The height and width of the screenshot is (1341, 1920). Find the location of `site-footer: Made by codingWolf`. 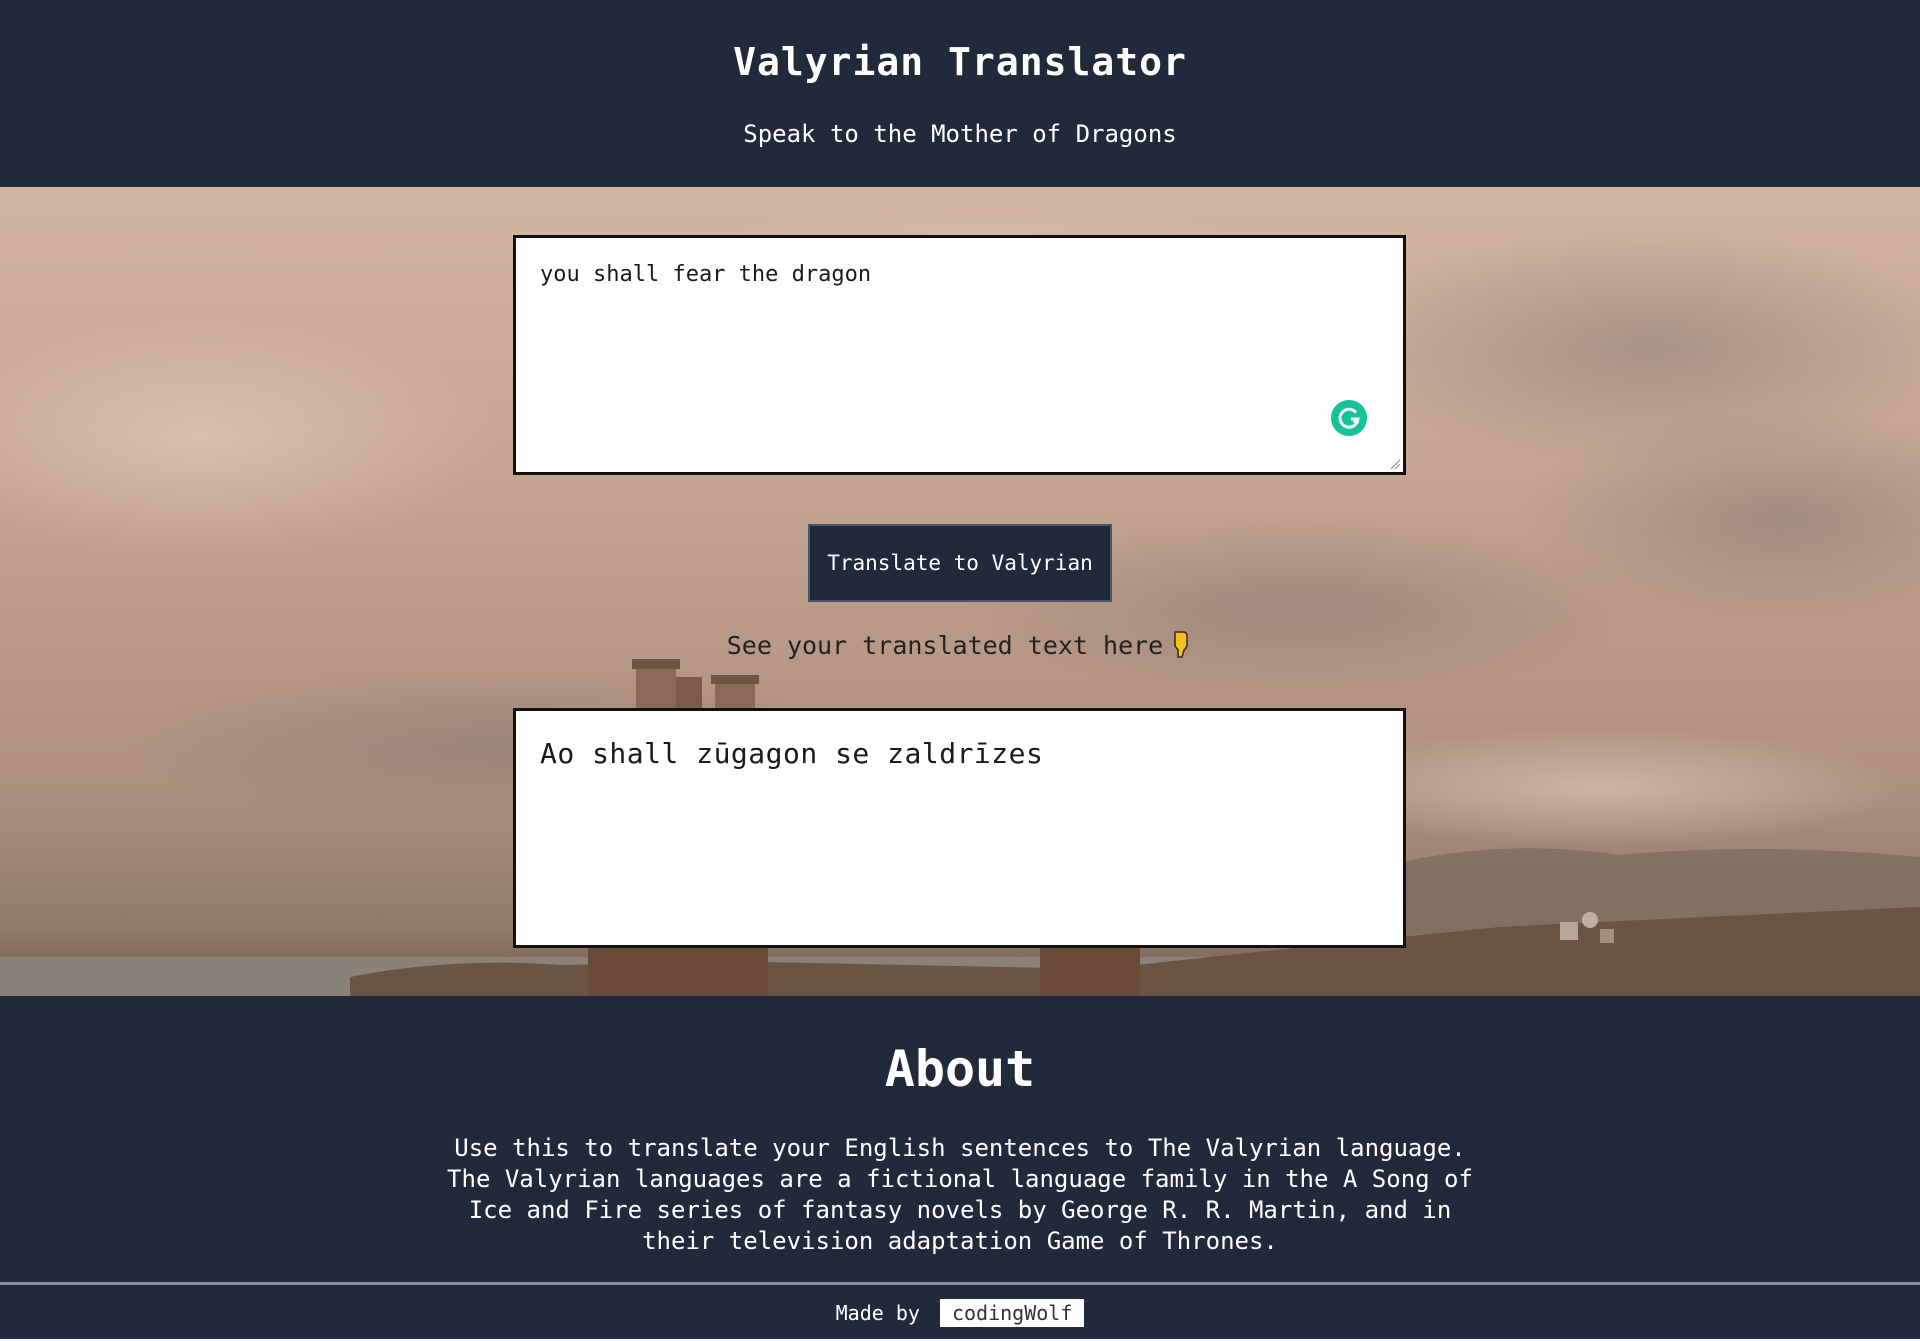

site-footer: Made by codingWolf is located at coordinates (960, 1313).